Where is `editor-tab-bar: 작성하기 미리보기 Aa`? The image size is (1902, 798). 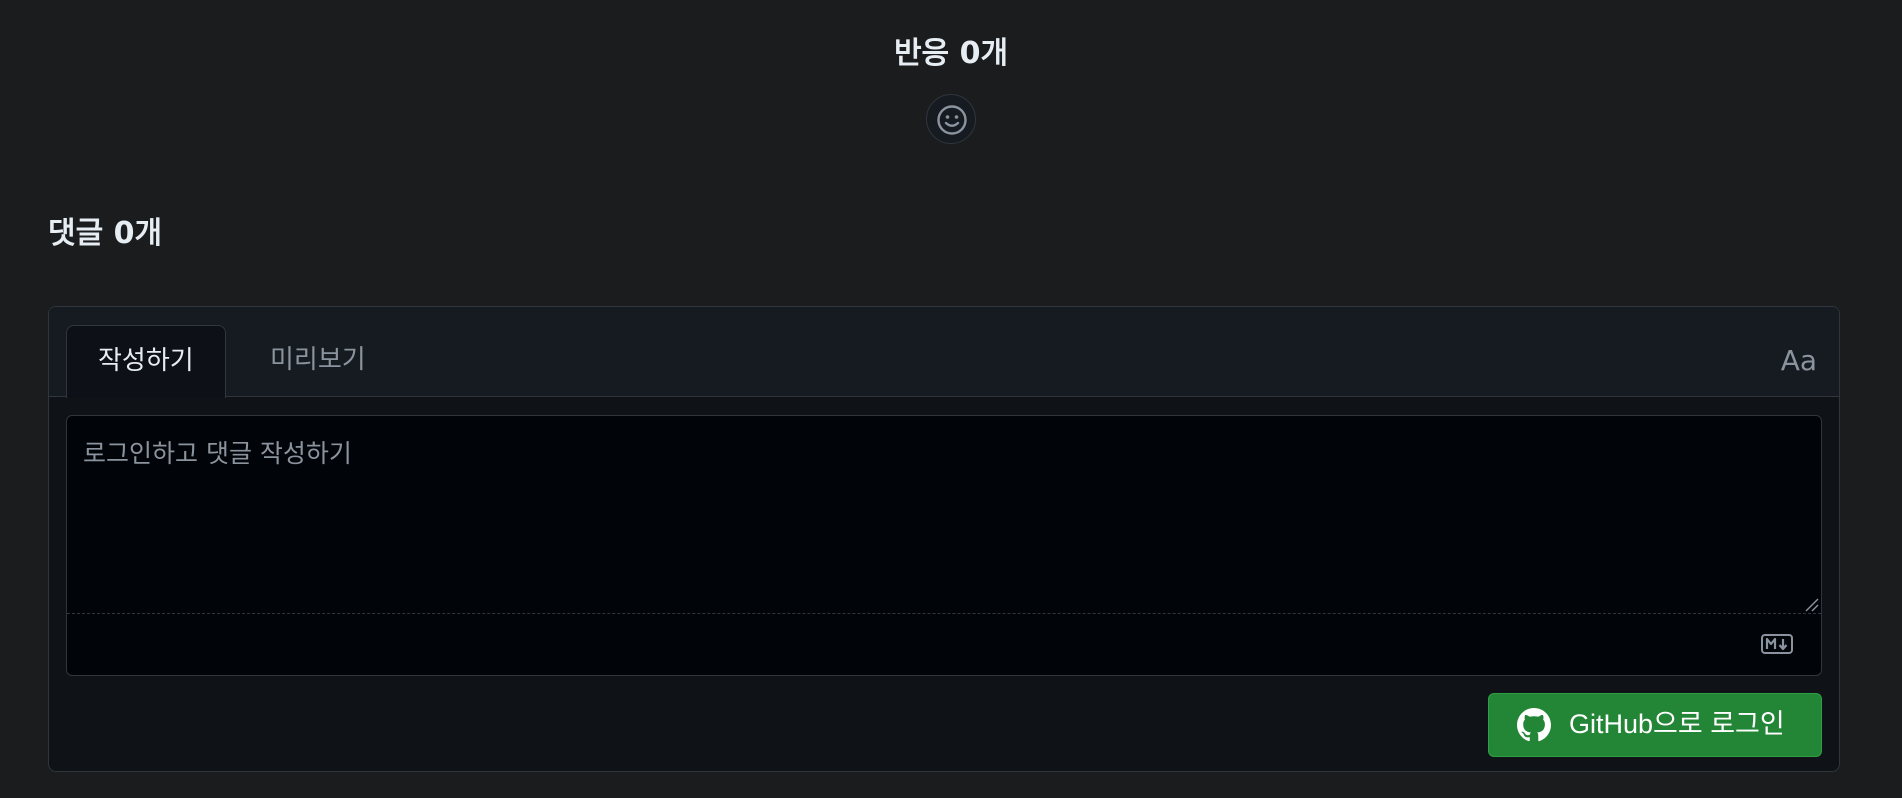
editor-tab-bar: 작성하기 미리보기 Aa is located at coordinates (944, 352).